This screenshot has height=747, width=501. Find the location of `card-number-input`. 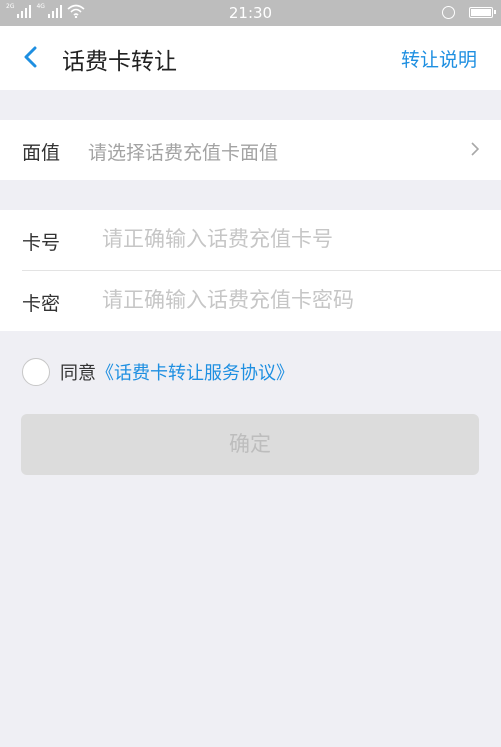

card-number-input is located at coordinates (292, 239).